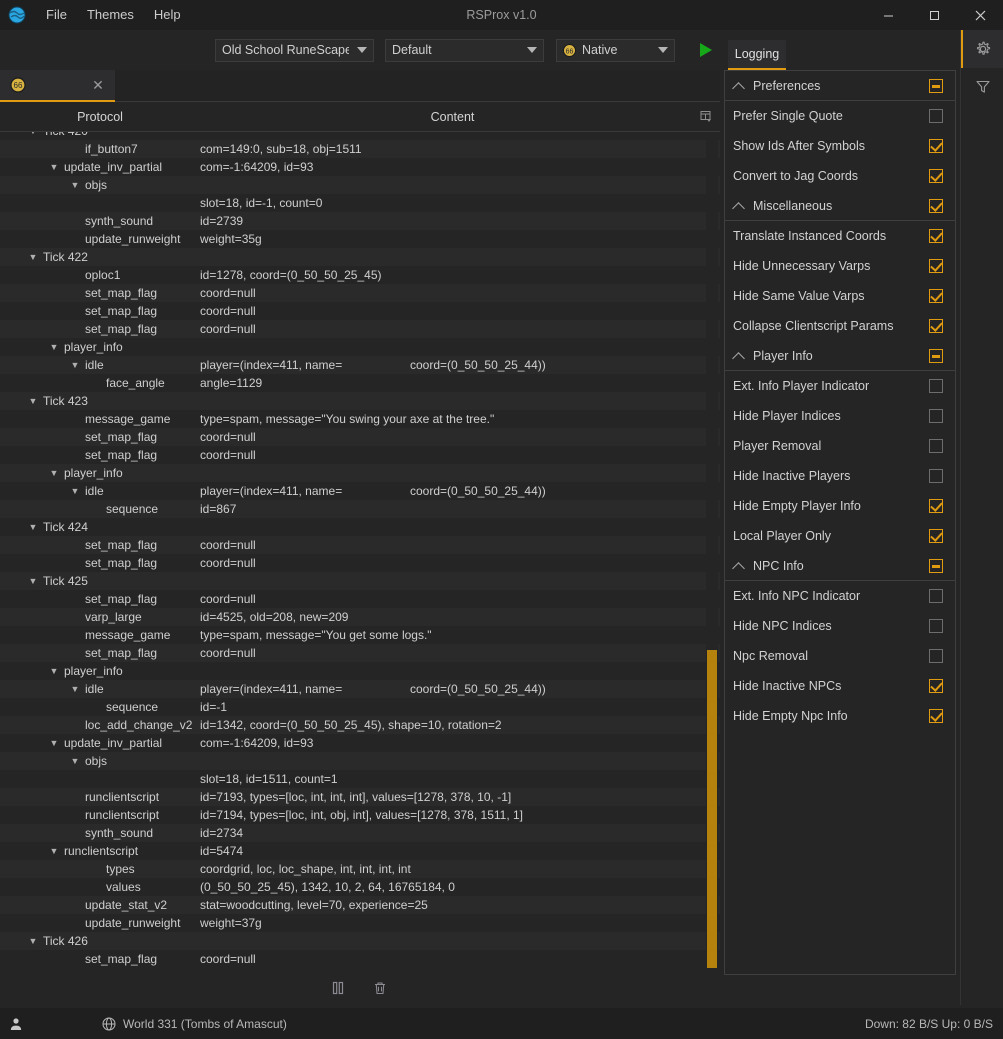  I want to click on preference-row-hide-inactive-players: Hide Inactive Players, so click(840, 476).